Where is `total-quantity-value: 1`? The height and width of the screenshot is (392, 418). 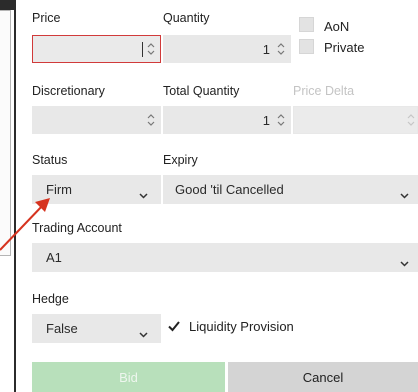
total-quantity-value: 1 is located at coordinates (266, 120).